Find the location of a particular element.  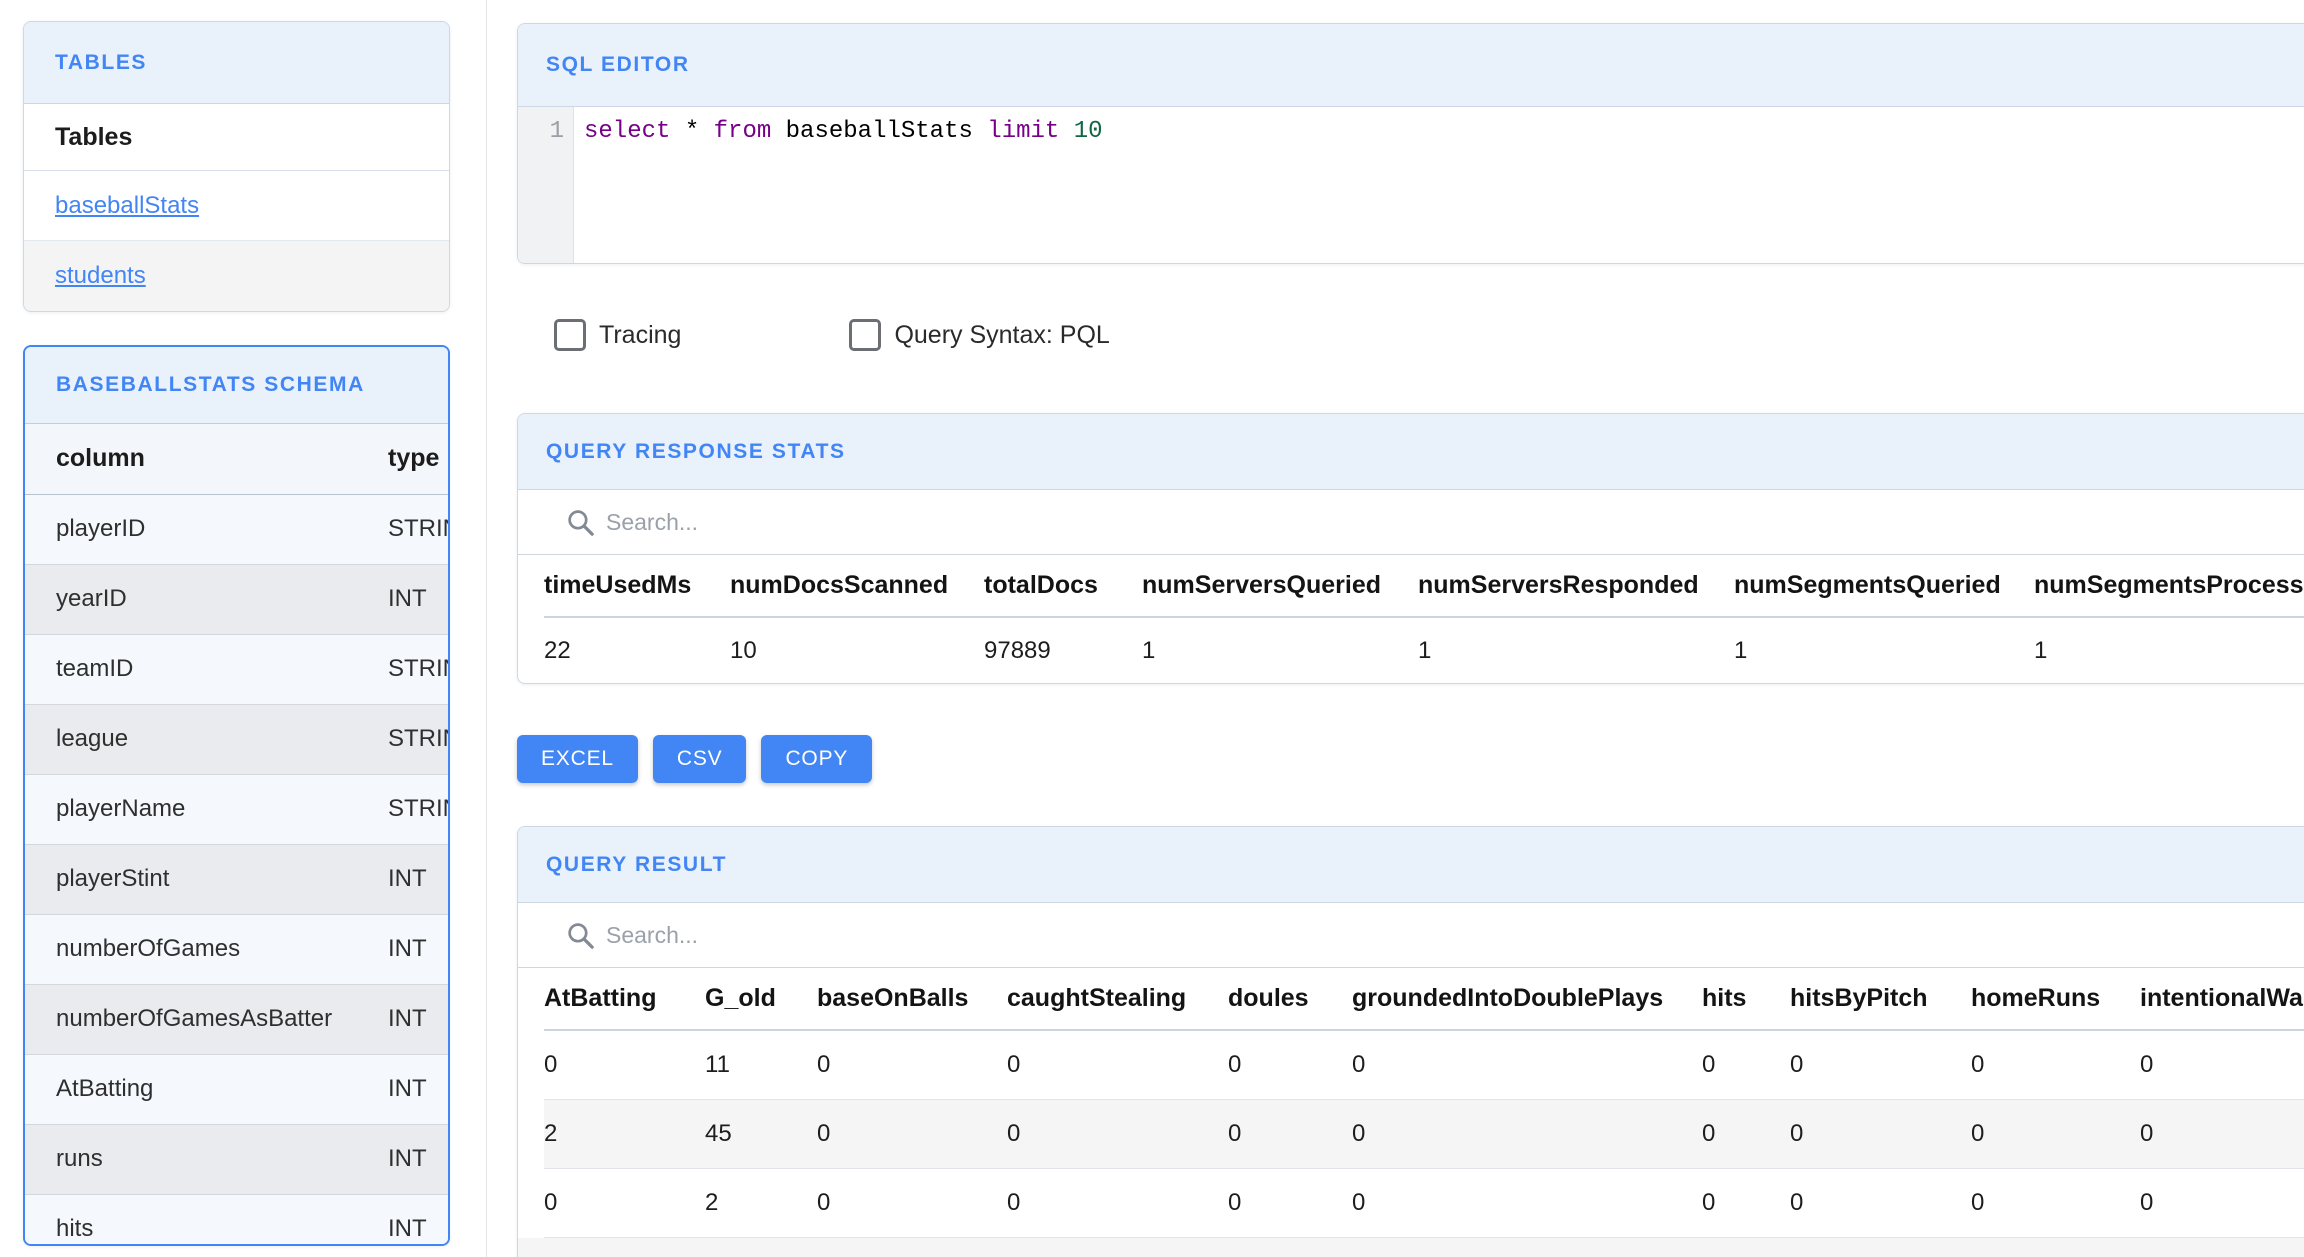

stats-panel-header: QUERY RESPONSE STATS is located at coordinates (1411, 452).